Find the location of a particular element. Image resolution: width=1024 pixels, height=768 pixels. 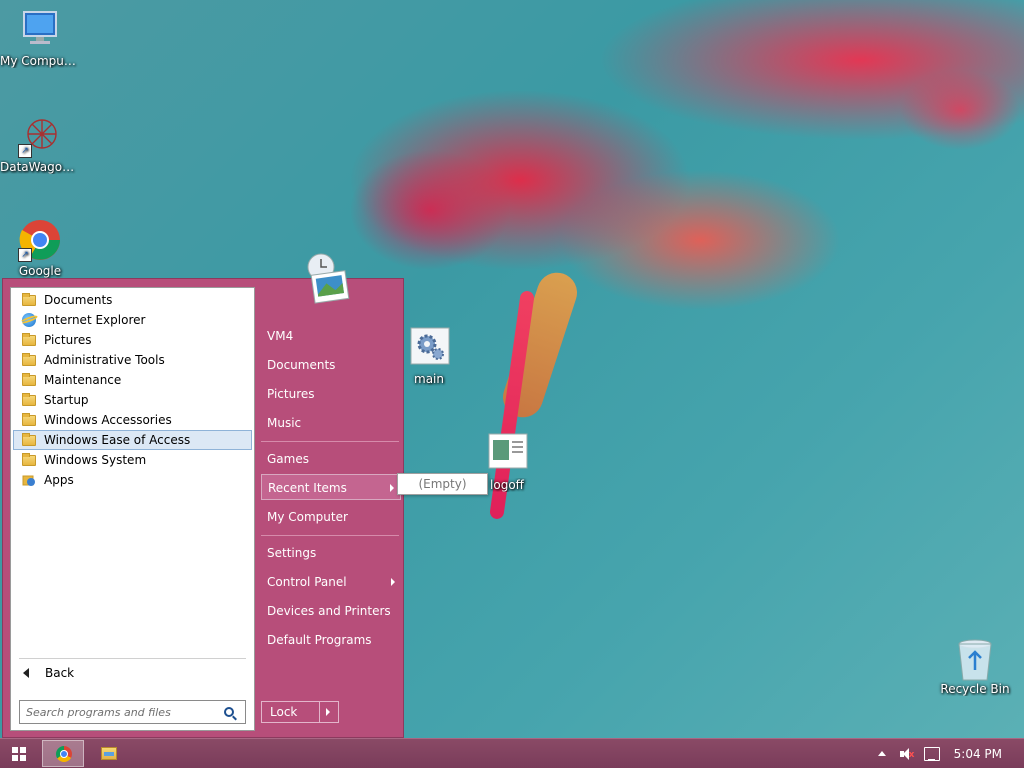

program-item-windows-ease-of-access: Windows Ease of Access is located at coordinates (132, 440).